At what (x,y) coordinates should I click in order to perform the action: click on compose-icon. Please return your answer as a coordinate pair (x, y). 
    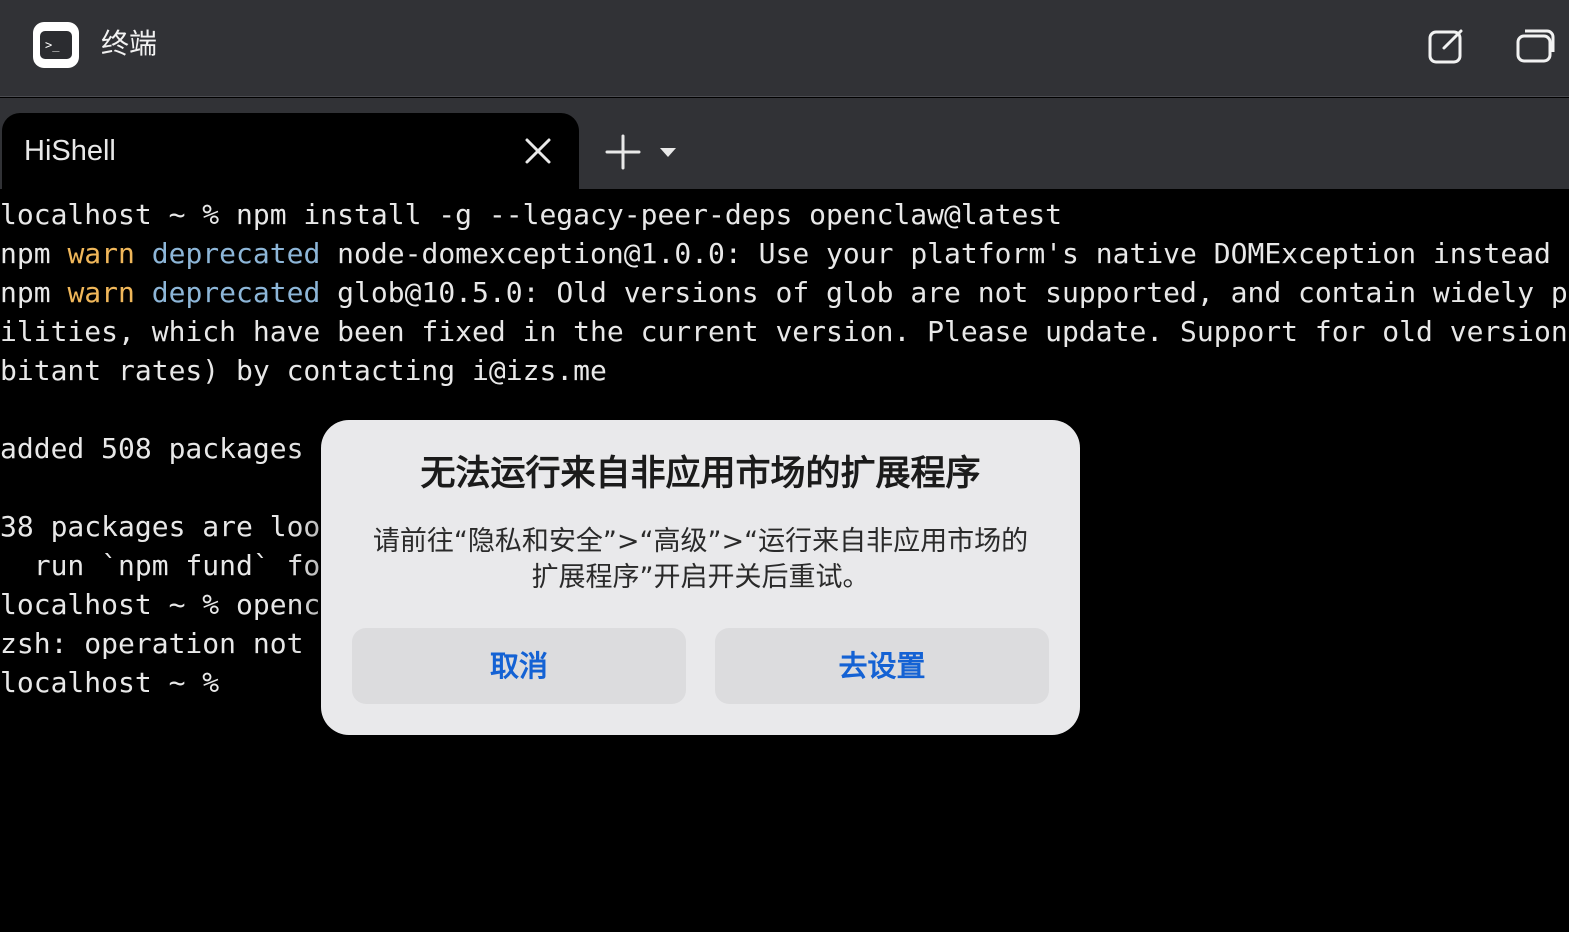
    Looking at the image, I should click on (1446, 46).